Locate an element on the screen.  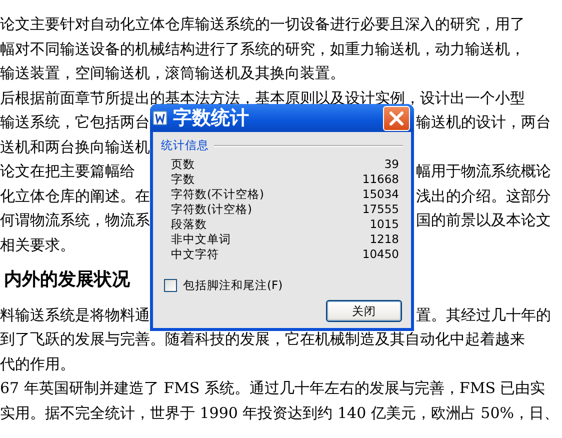
window-title: 字数统计 is located at coordinates (211, 118).